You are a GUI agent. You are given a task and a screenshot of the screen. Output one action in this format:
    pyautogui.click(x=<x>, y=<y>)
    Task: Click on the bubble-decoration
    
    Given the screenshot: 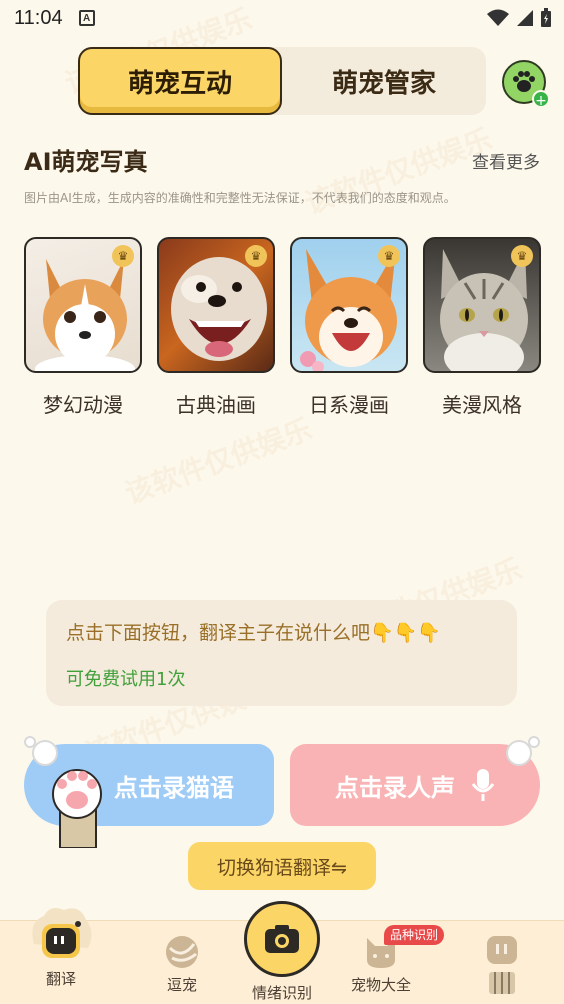 What is the action you would take?
    pyautogui.click(x=534, y=742)
    